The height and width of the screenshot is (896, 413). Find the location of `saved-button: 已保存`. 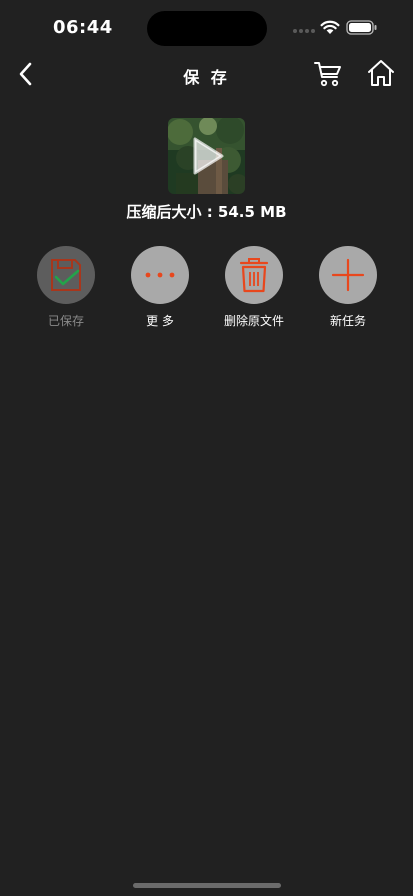

saved-button: 已保存 is located at coordinates (66, 291).